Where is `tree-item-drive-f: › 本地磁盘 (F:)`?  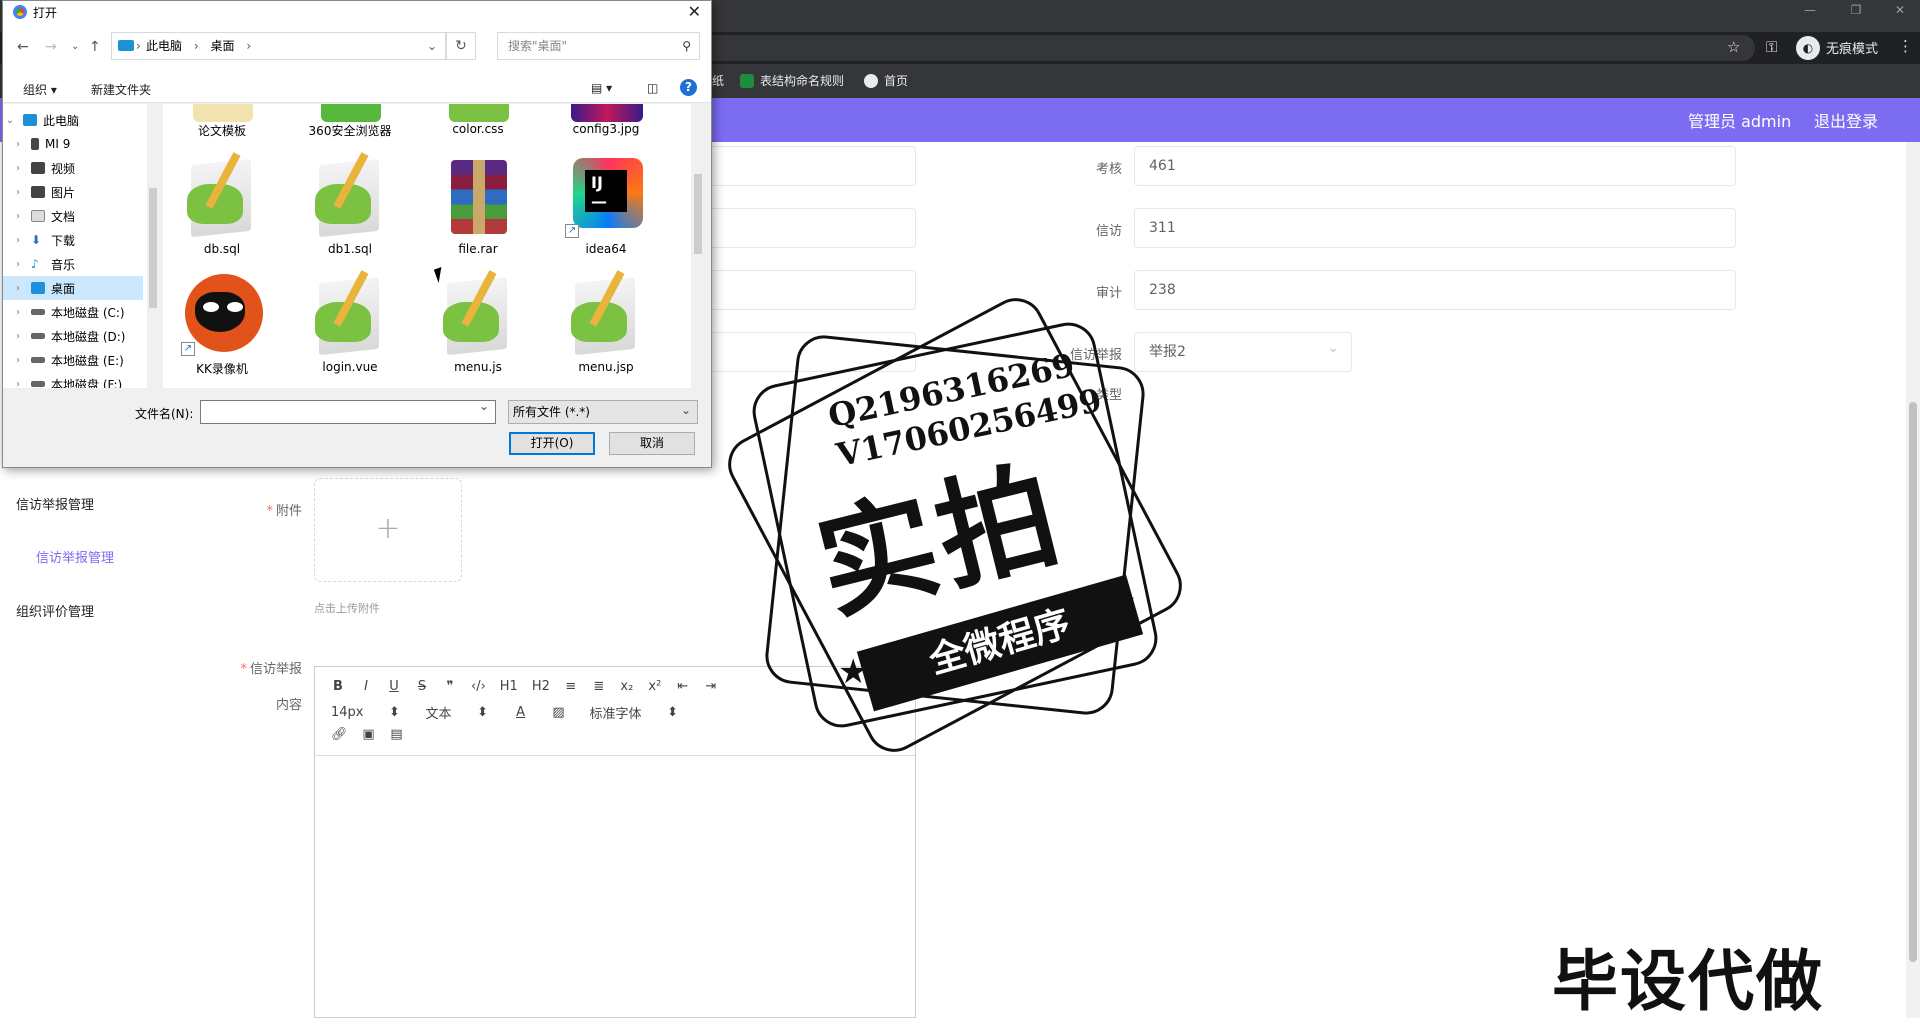
tree-item-drive-f: › 本地磁盘 (F:) is located at coordinates (73, 380).